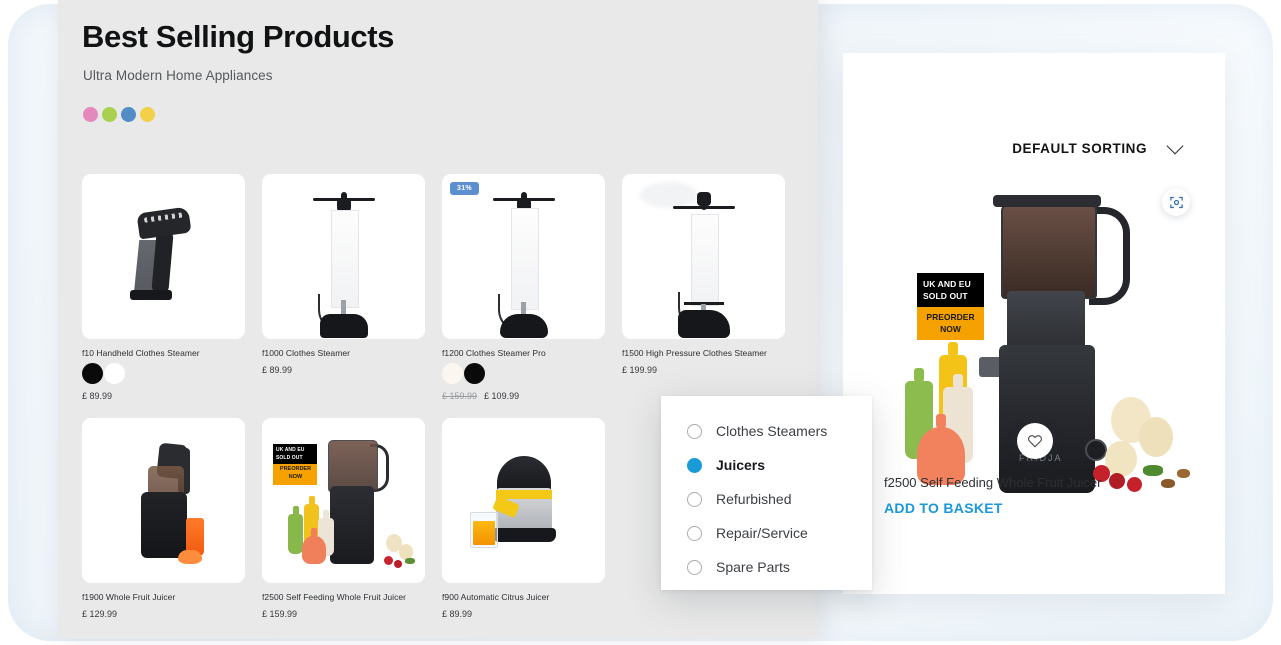 This screenshot has width=1281, height=645. Describe the element at coordinates (772, 431) in the screenshot. I see `filter-option-label: Clothes Steamers` at that location.